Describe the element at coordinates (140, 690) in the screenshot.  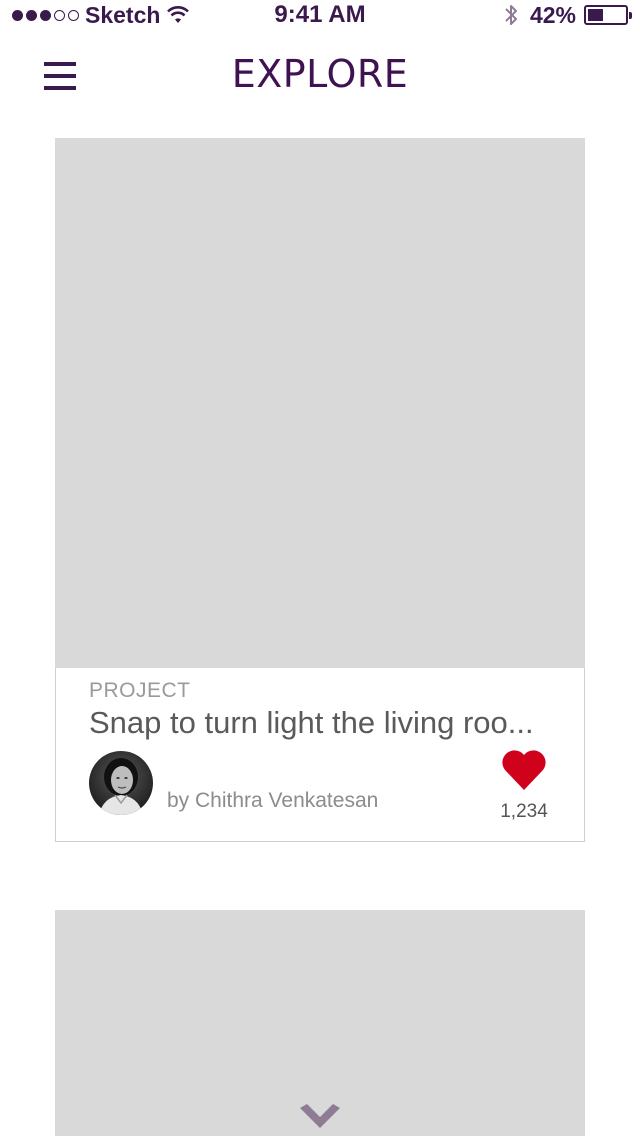
I see `card-category: PROJECT` at that location.